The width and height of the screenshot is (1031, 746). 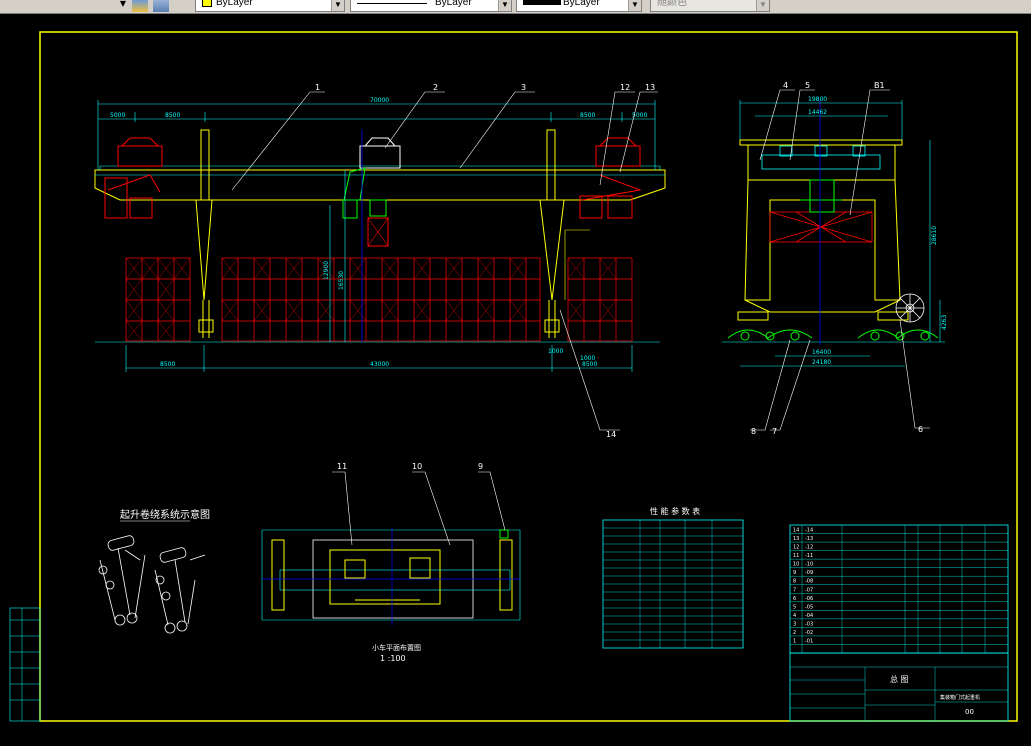 What do you see at coordinates (794, 616) in the screenshot?
I see `parts-row-no: 4` at bounding box center [794, 616].